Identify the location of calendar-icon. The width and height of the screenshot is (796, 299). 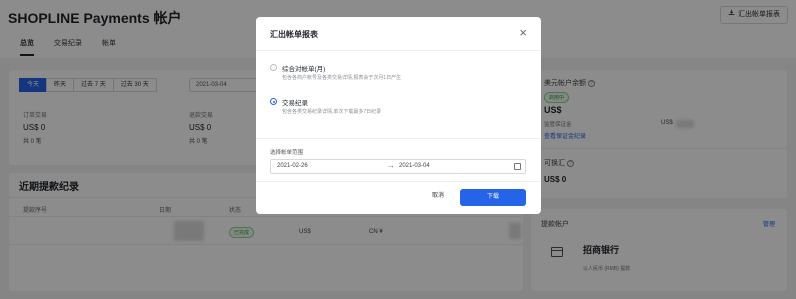
(517, 166).